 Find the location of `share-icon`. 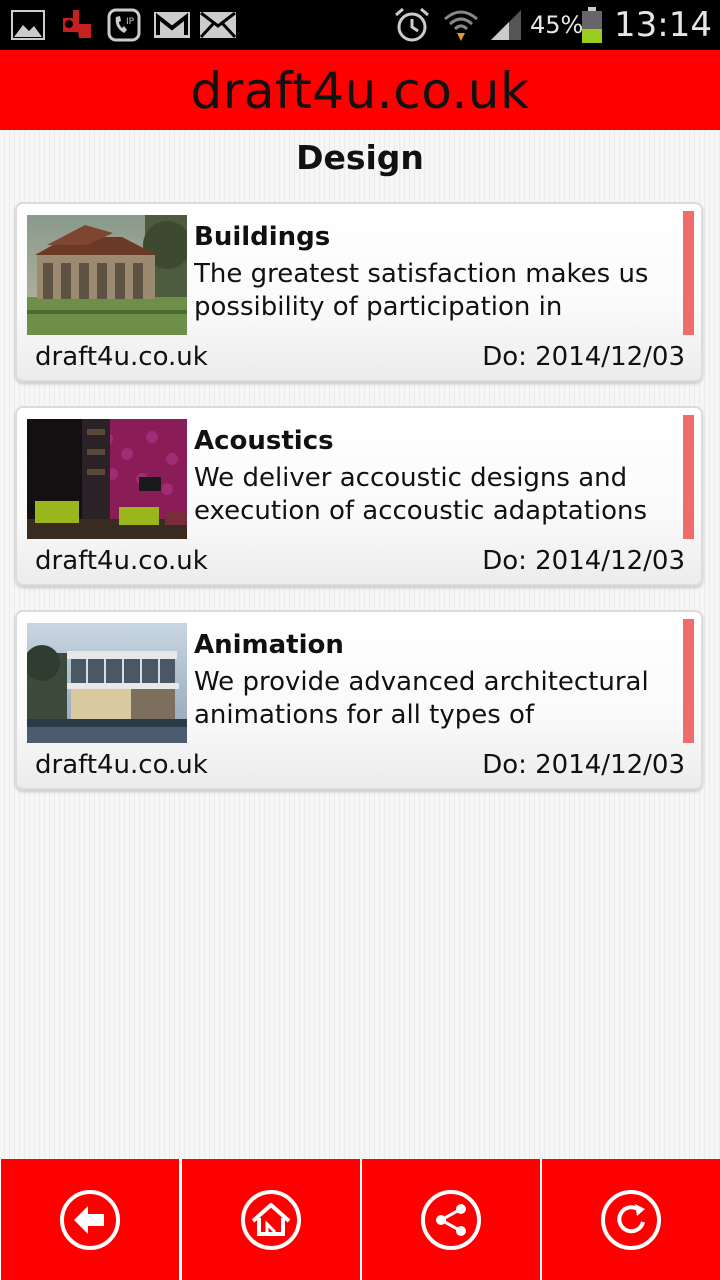

share-icon is located at coordinates (451, 1219).